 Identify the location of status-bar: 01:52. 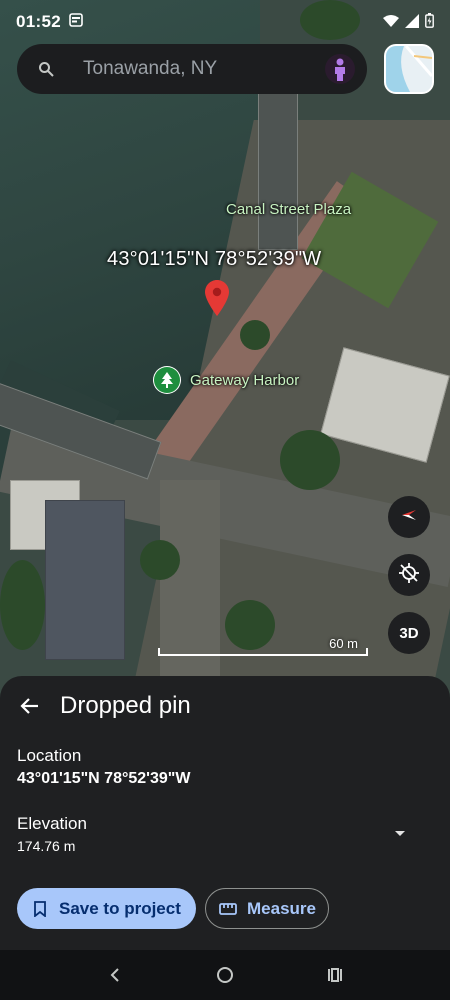
(225, 22).